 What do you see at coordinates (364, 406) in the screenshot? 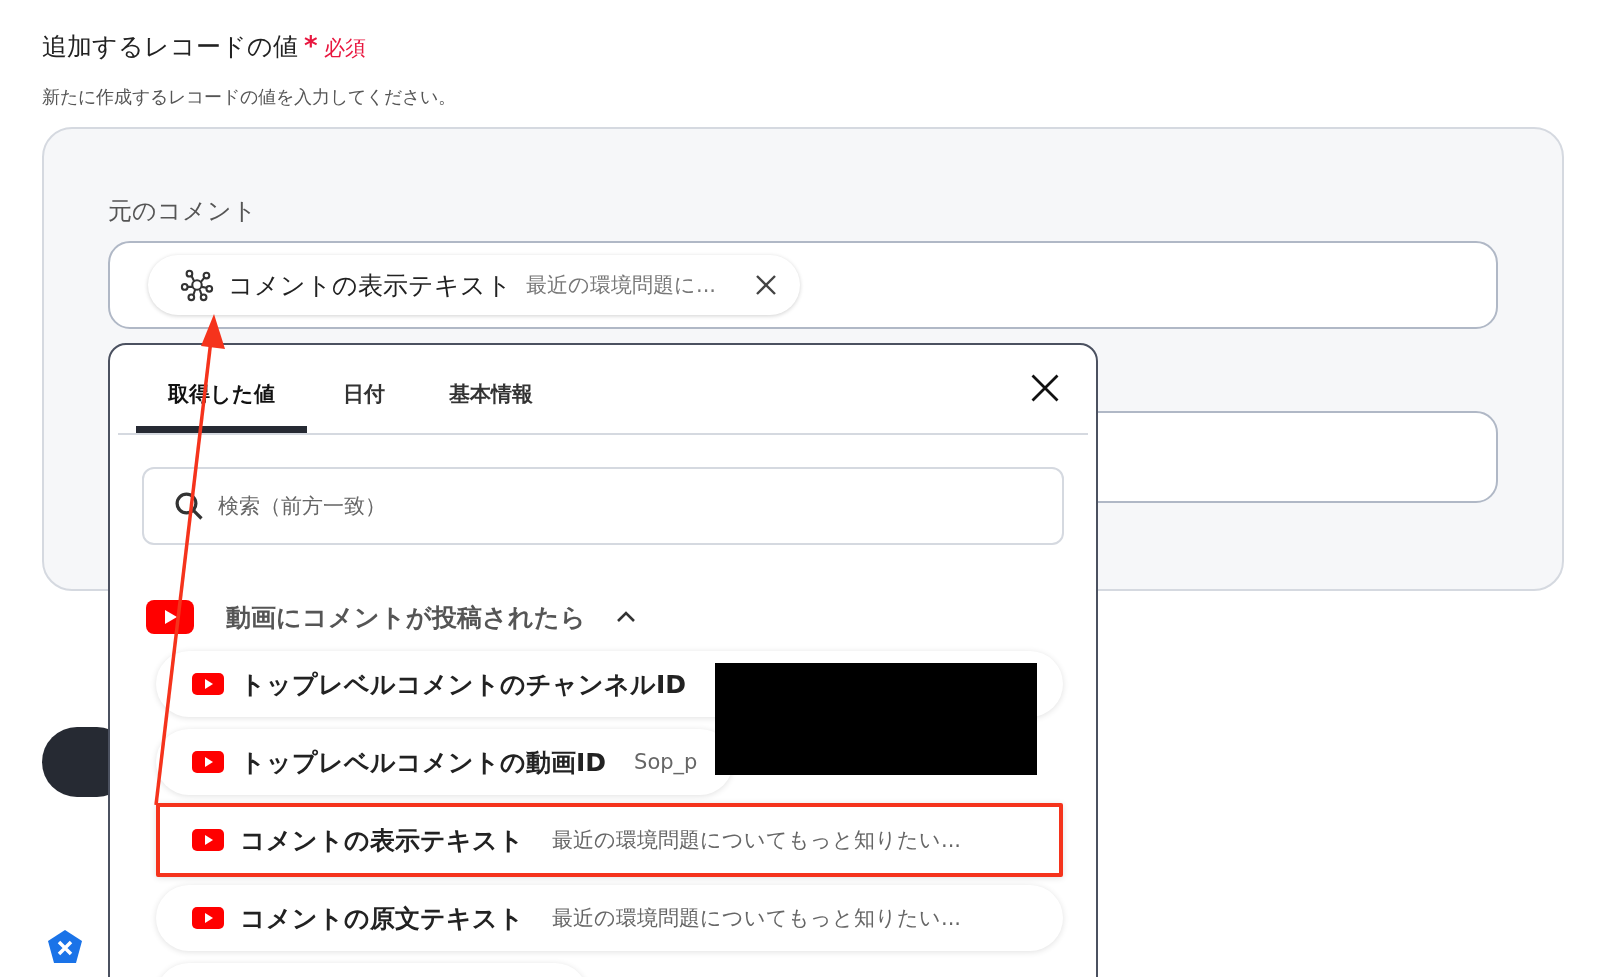
I see `tab: 日付` at bounding box center [364, 406].